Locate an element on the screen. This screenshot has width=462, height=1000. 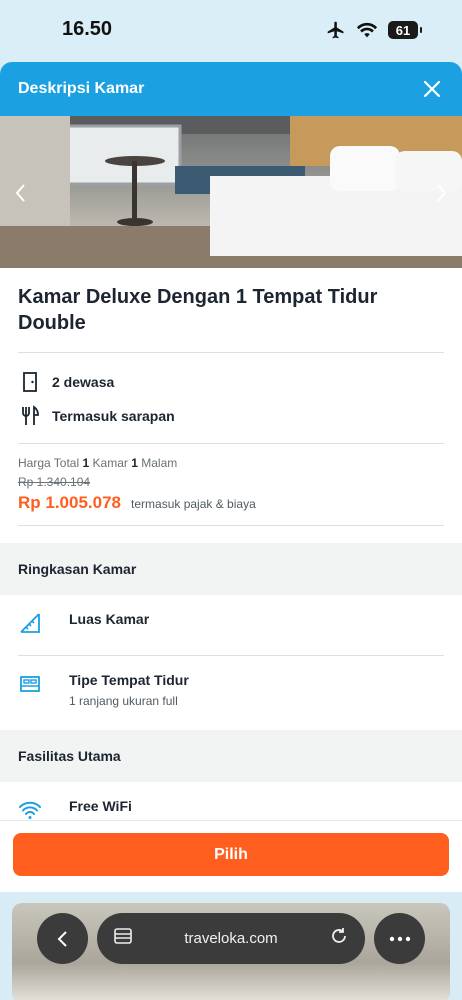
browser-more-button is located at coordinates (399, 938).